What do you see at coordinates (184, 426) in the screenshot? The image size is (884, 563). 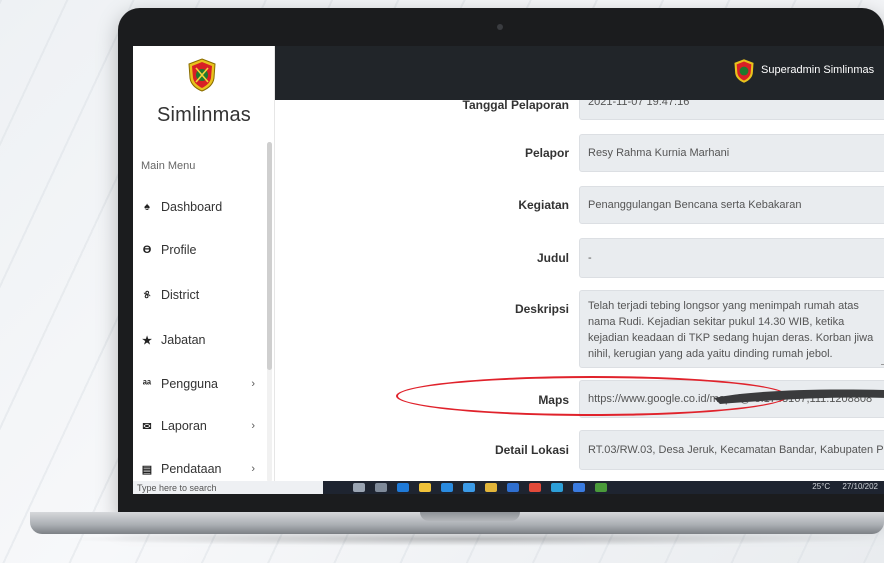 I see `sidebar-item-label: Laporan` at bounding box center [184, 426].